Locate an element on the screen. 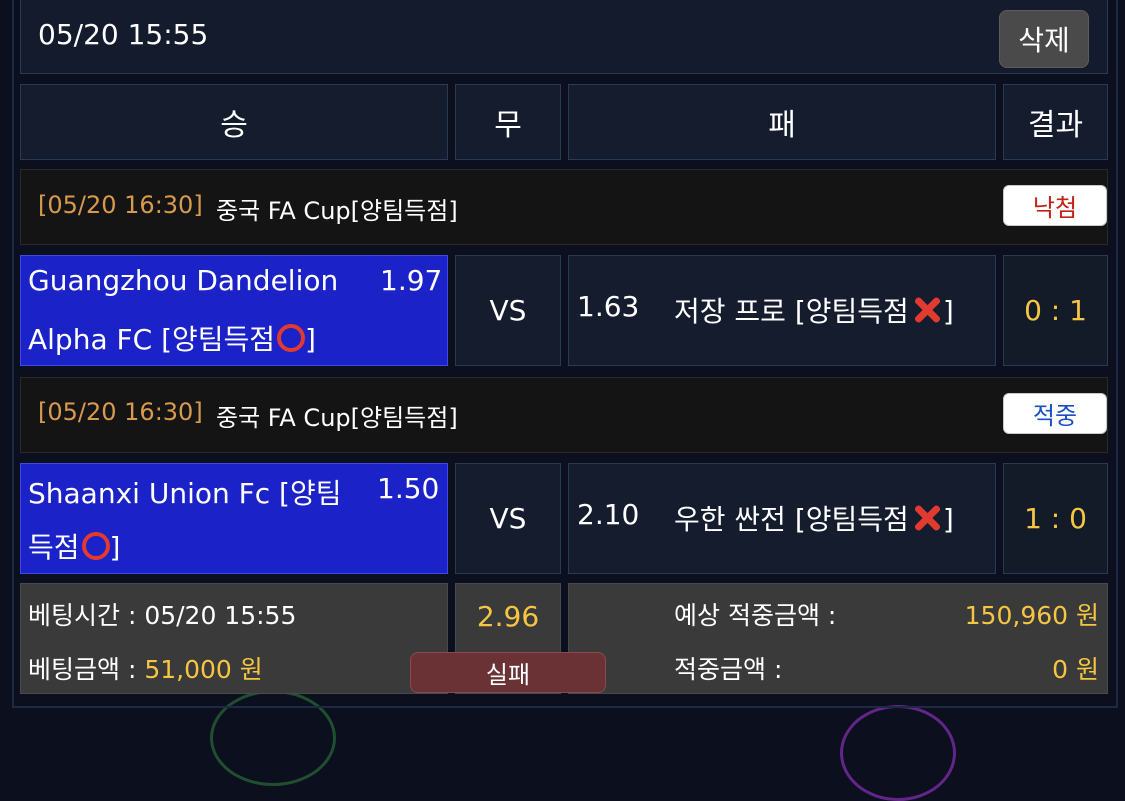 This screenshot has height=801, width=1125. background-glow-purple is located at coordinates (898, 753).